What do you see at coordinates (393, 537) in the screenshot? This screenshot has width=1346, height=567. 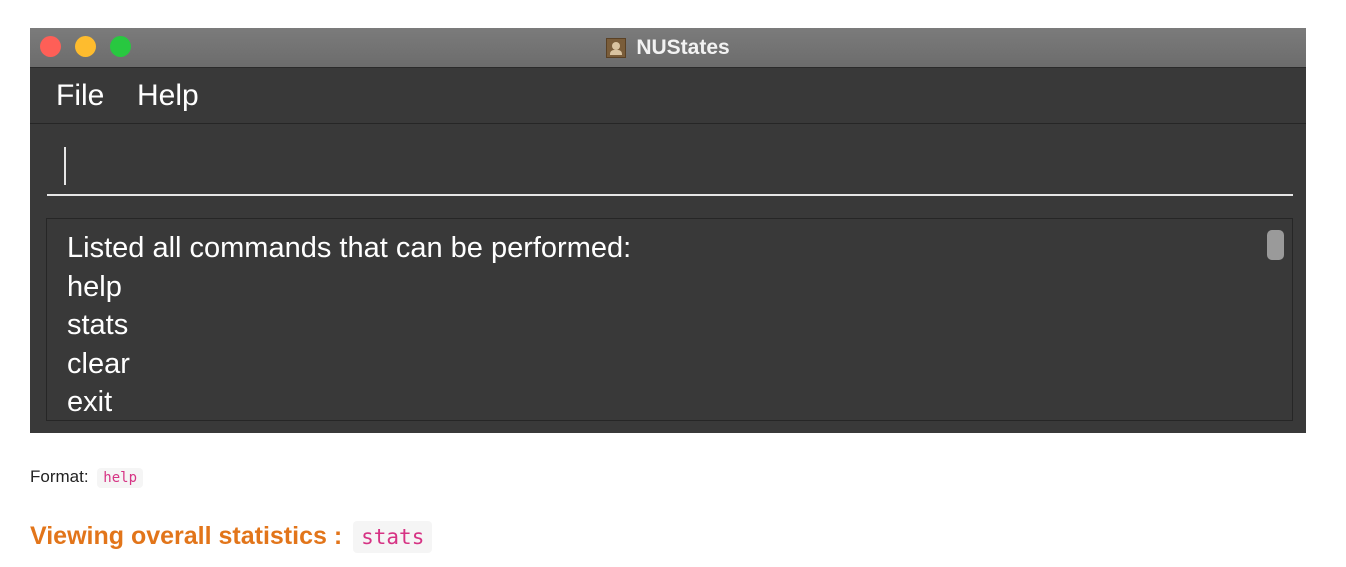 I see `section-heading-code: stats` at bounding box center [393, 537].